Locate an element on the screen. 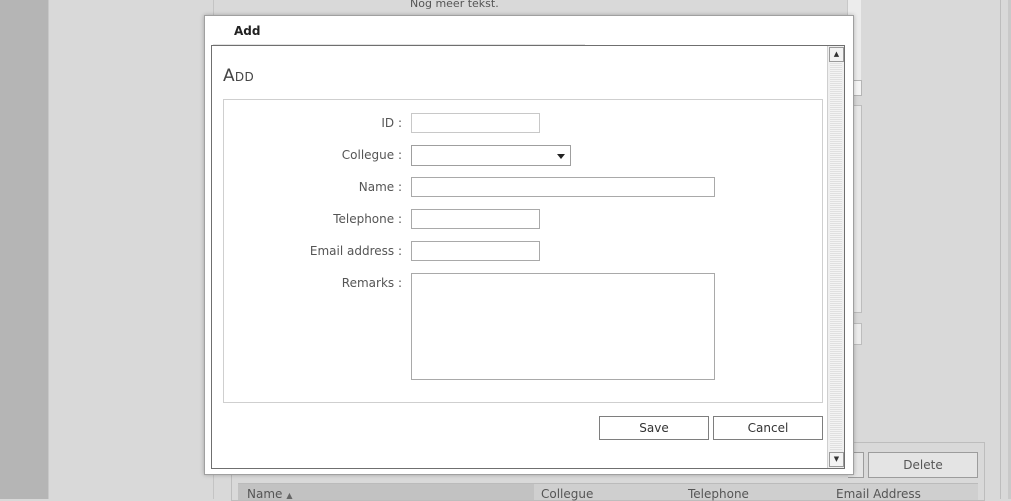 The height and width of the screenshot is (501, 1011). left-sidebar-strip is located at coordinates (24, 249).